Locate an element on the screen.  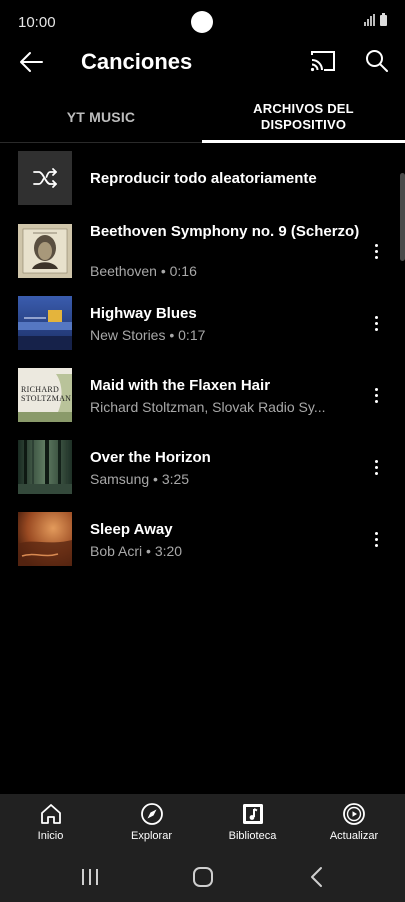
song-title: Maid with the Flaxen Hair is located at coordinates (180, 385).